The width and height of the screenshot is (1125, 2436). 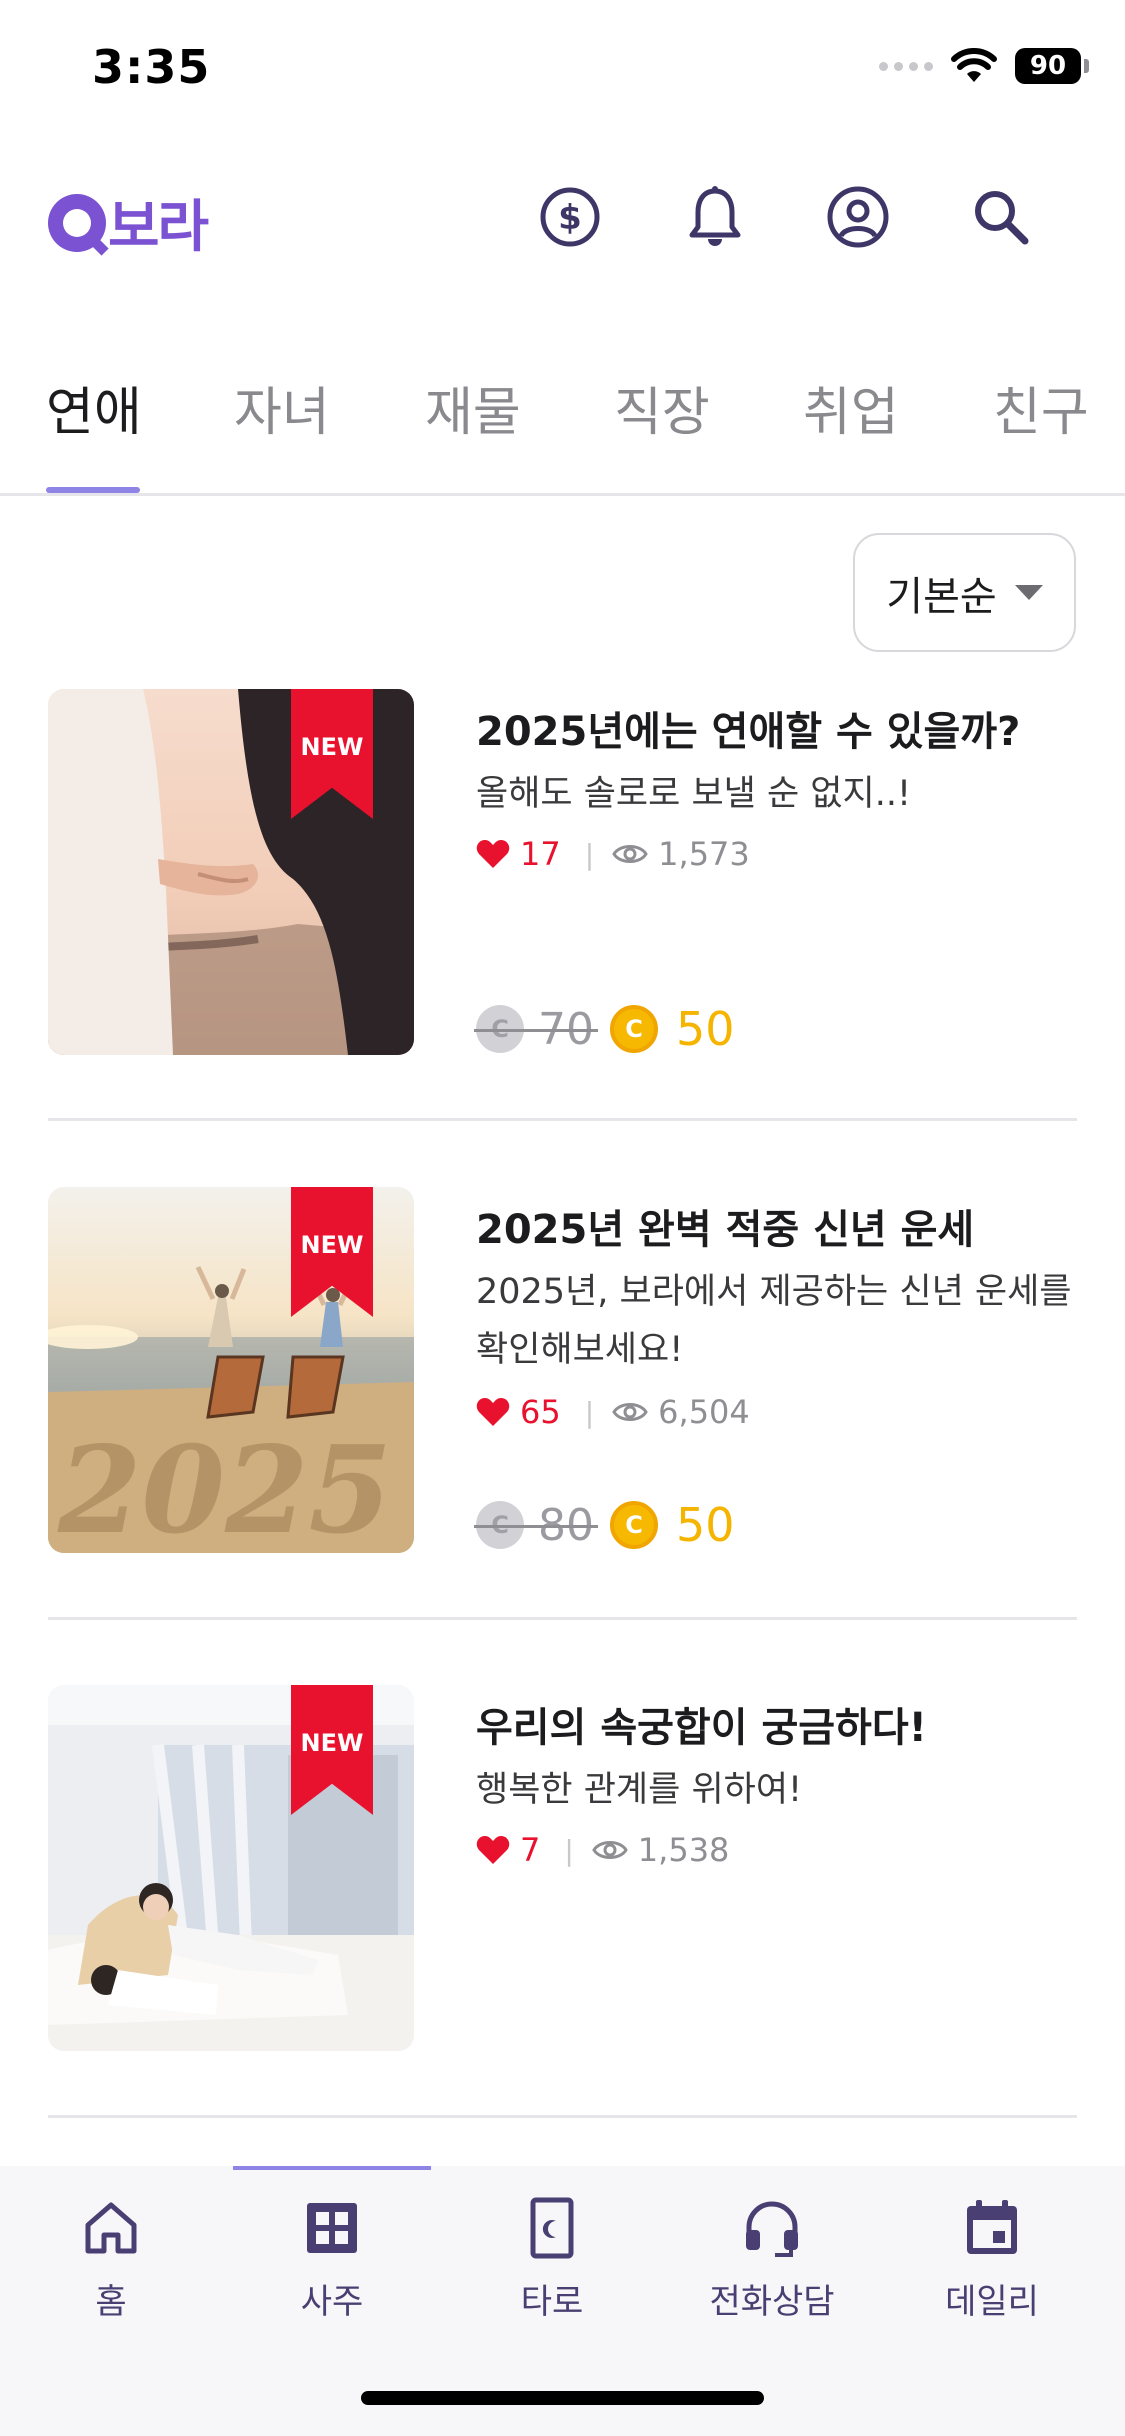 I want to click on tarot-card-icon, so click(x=552, y=2228).